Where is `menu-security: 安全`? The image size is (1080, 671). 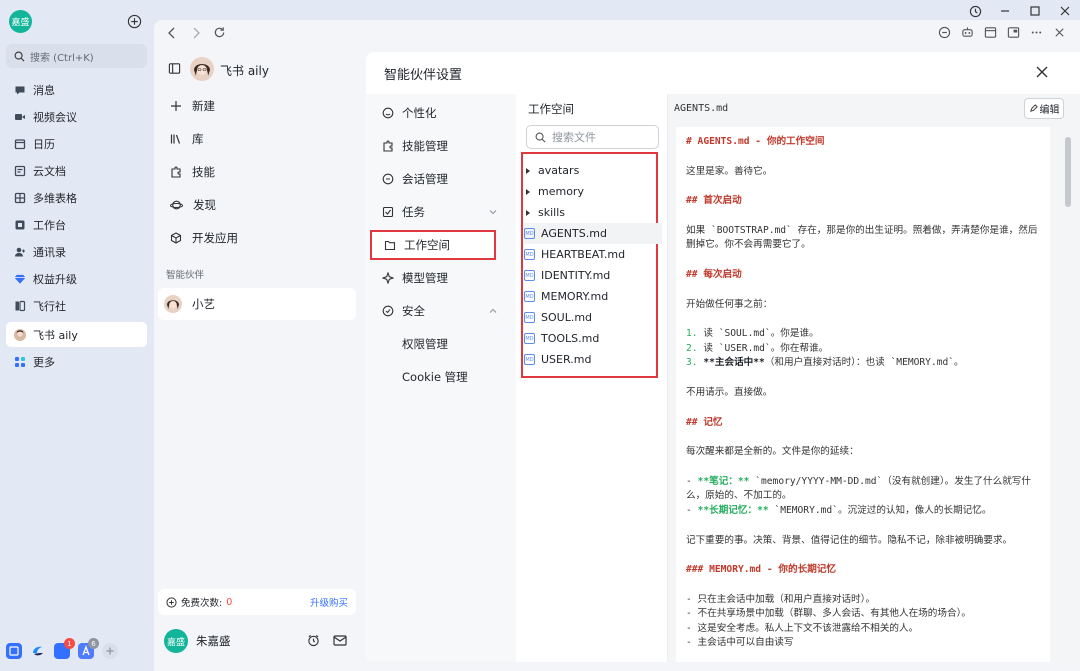
menu-security: 安全 is located at coordinates (440, 311).